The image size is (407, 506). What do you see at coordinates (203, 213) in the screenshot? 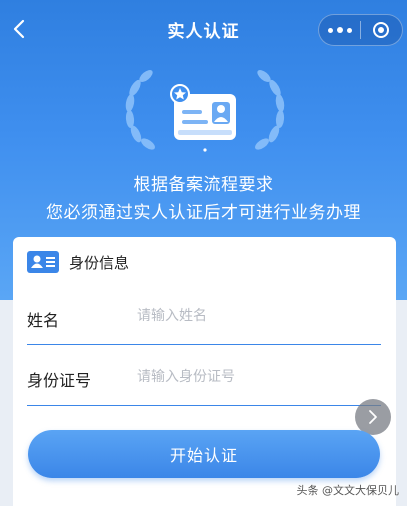
I see `hero-subheading: 您必须通过实人认证后才可进行业务办理` at bounding box center [203, 213].